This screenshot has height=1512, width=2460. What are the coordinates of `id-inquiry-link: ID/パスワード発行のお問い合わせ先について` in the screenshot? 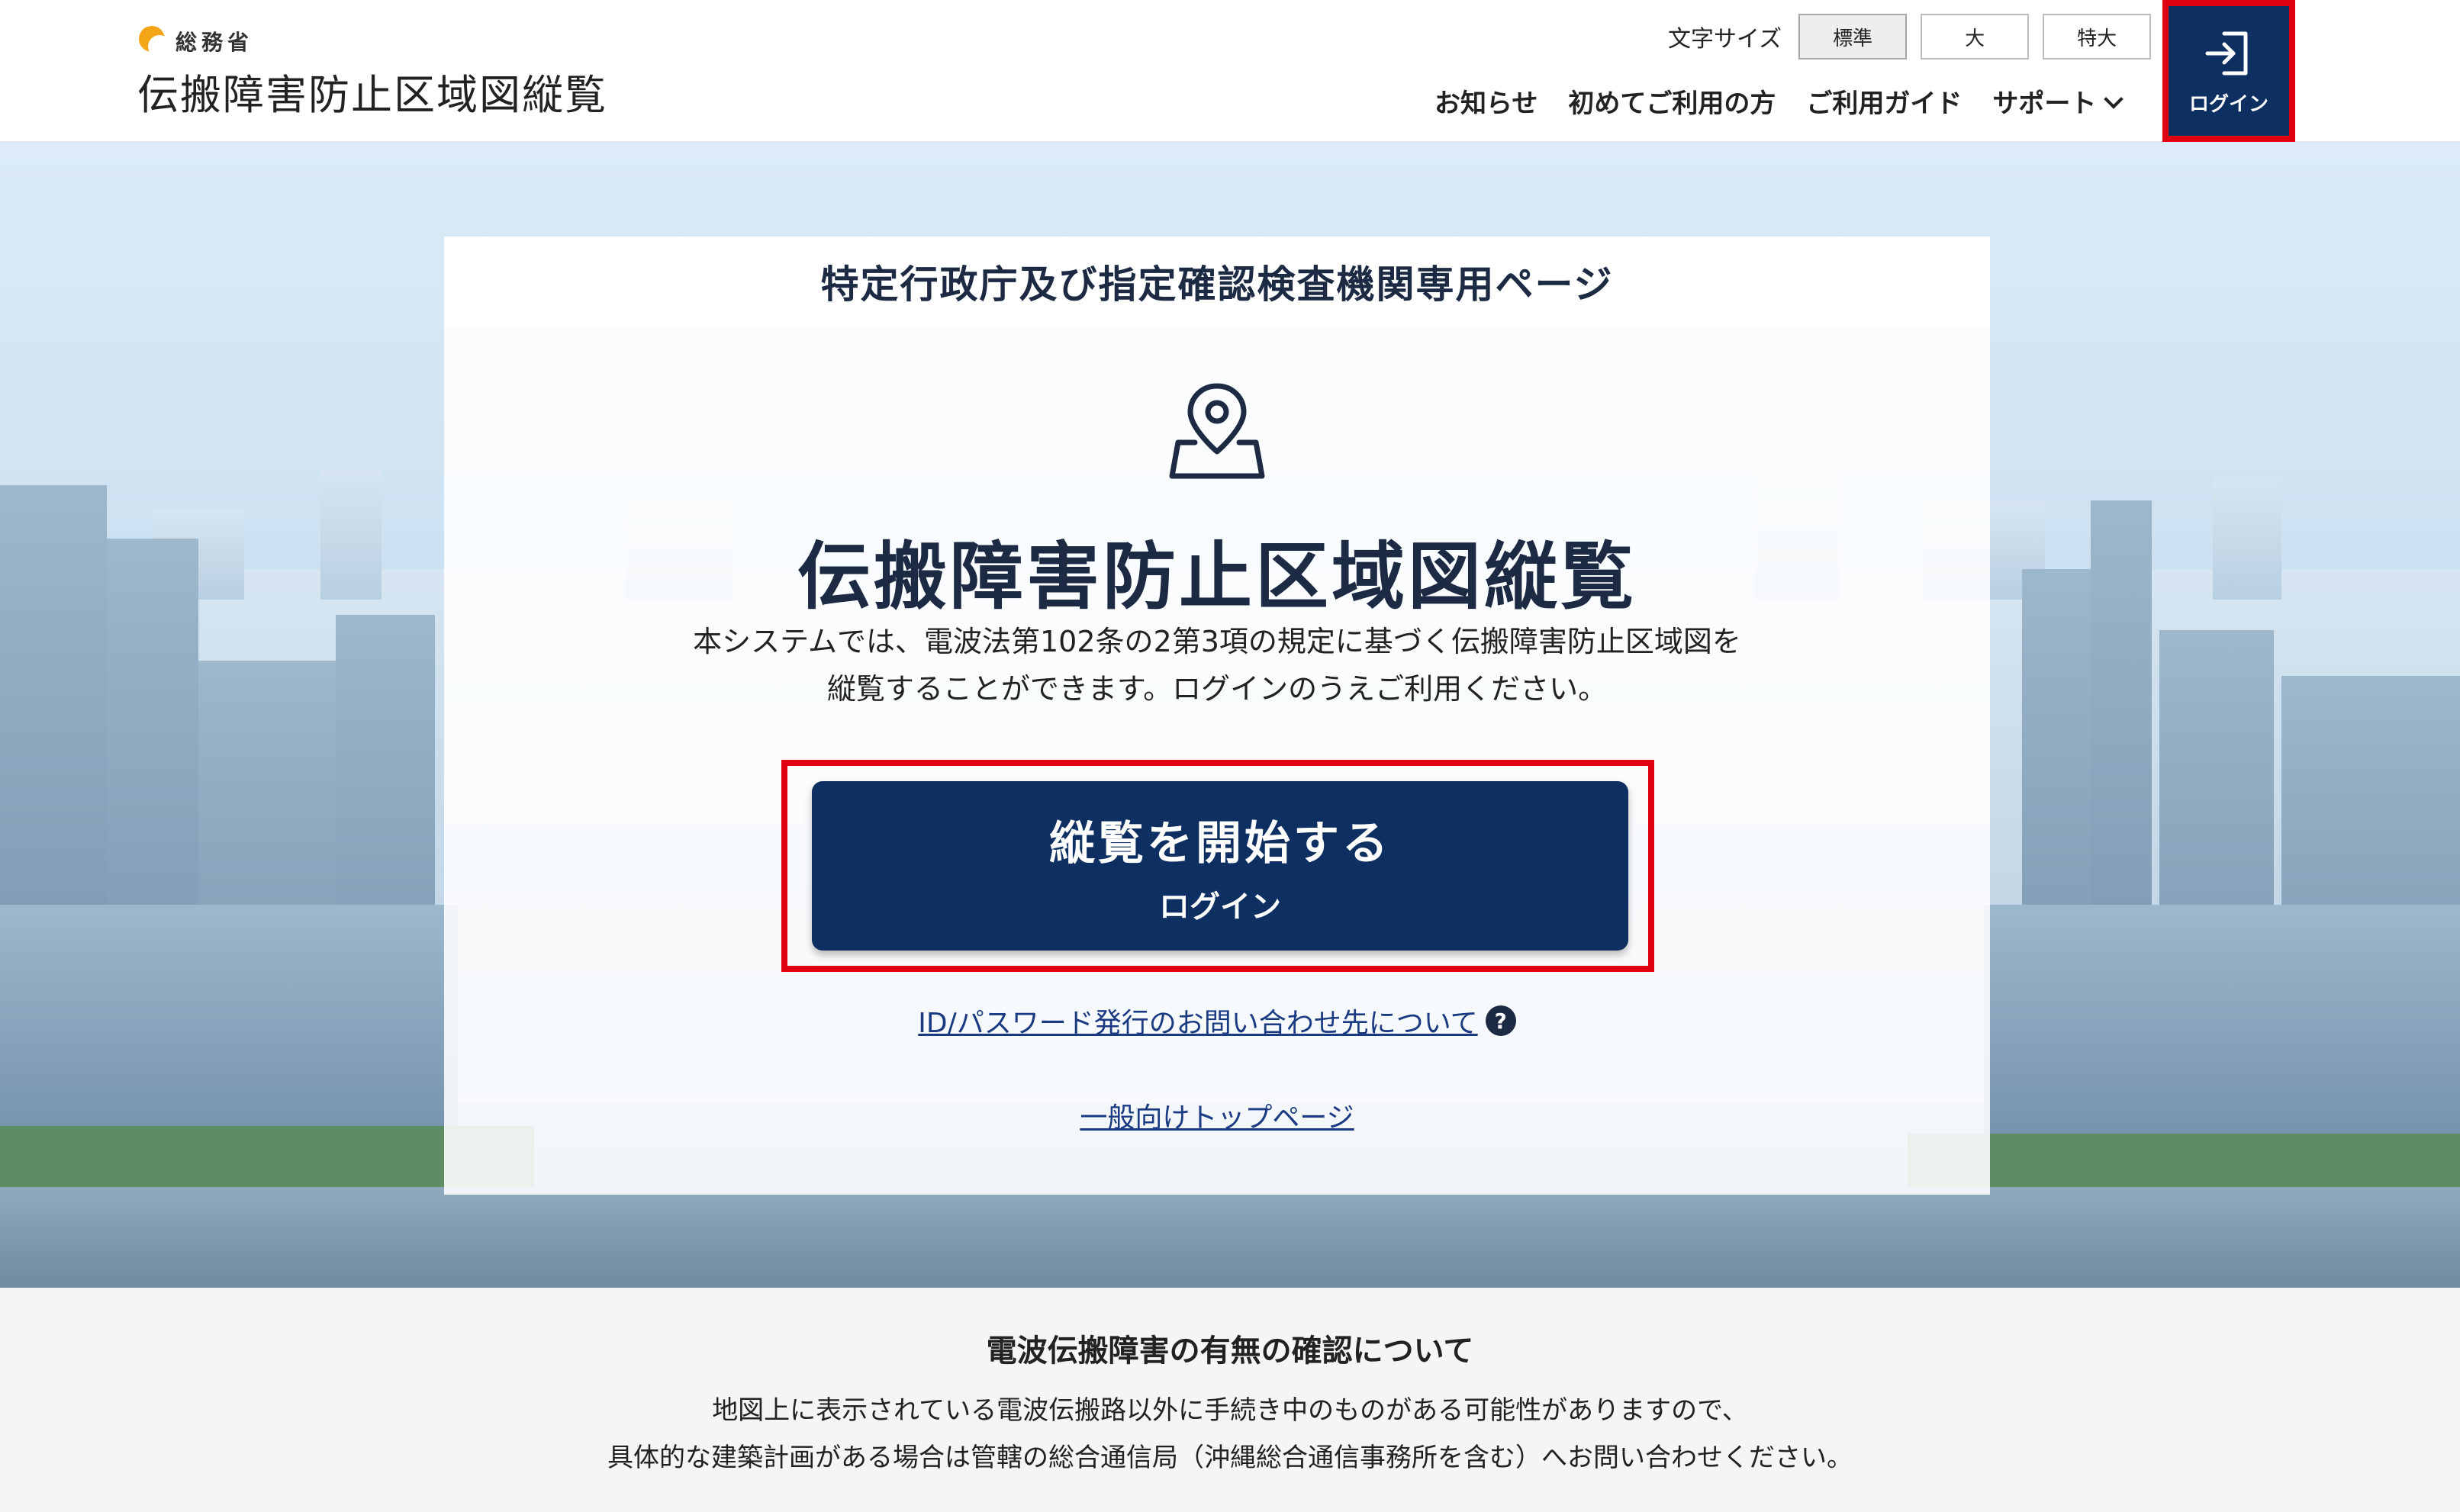 It's located at (1198, 1021).